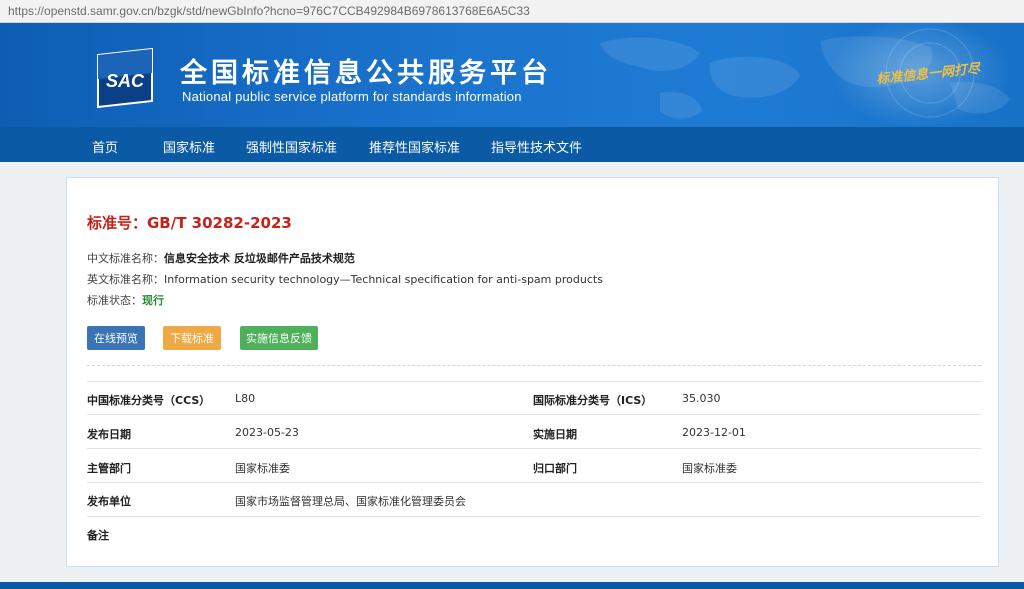 This screenshot has height=589, width=1024. Describe the element at coordinates (512, 585) in the screenshot. I see `footer-bar` at that location.